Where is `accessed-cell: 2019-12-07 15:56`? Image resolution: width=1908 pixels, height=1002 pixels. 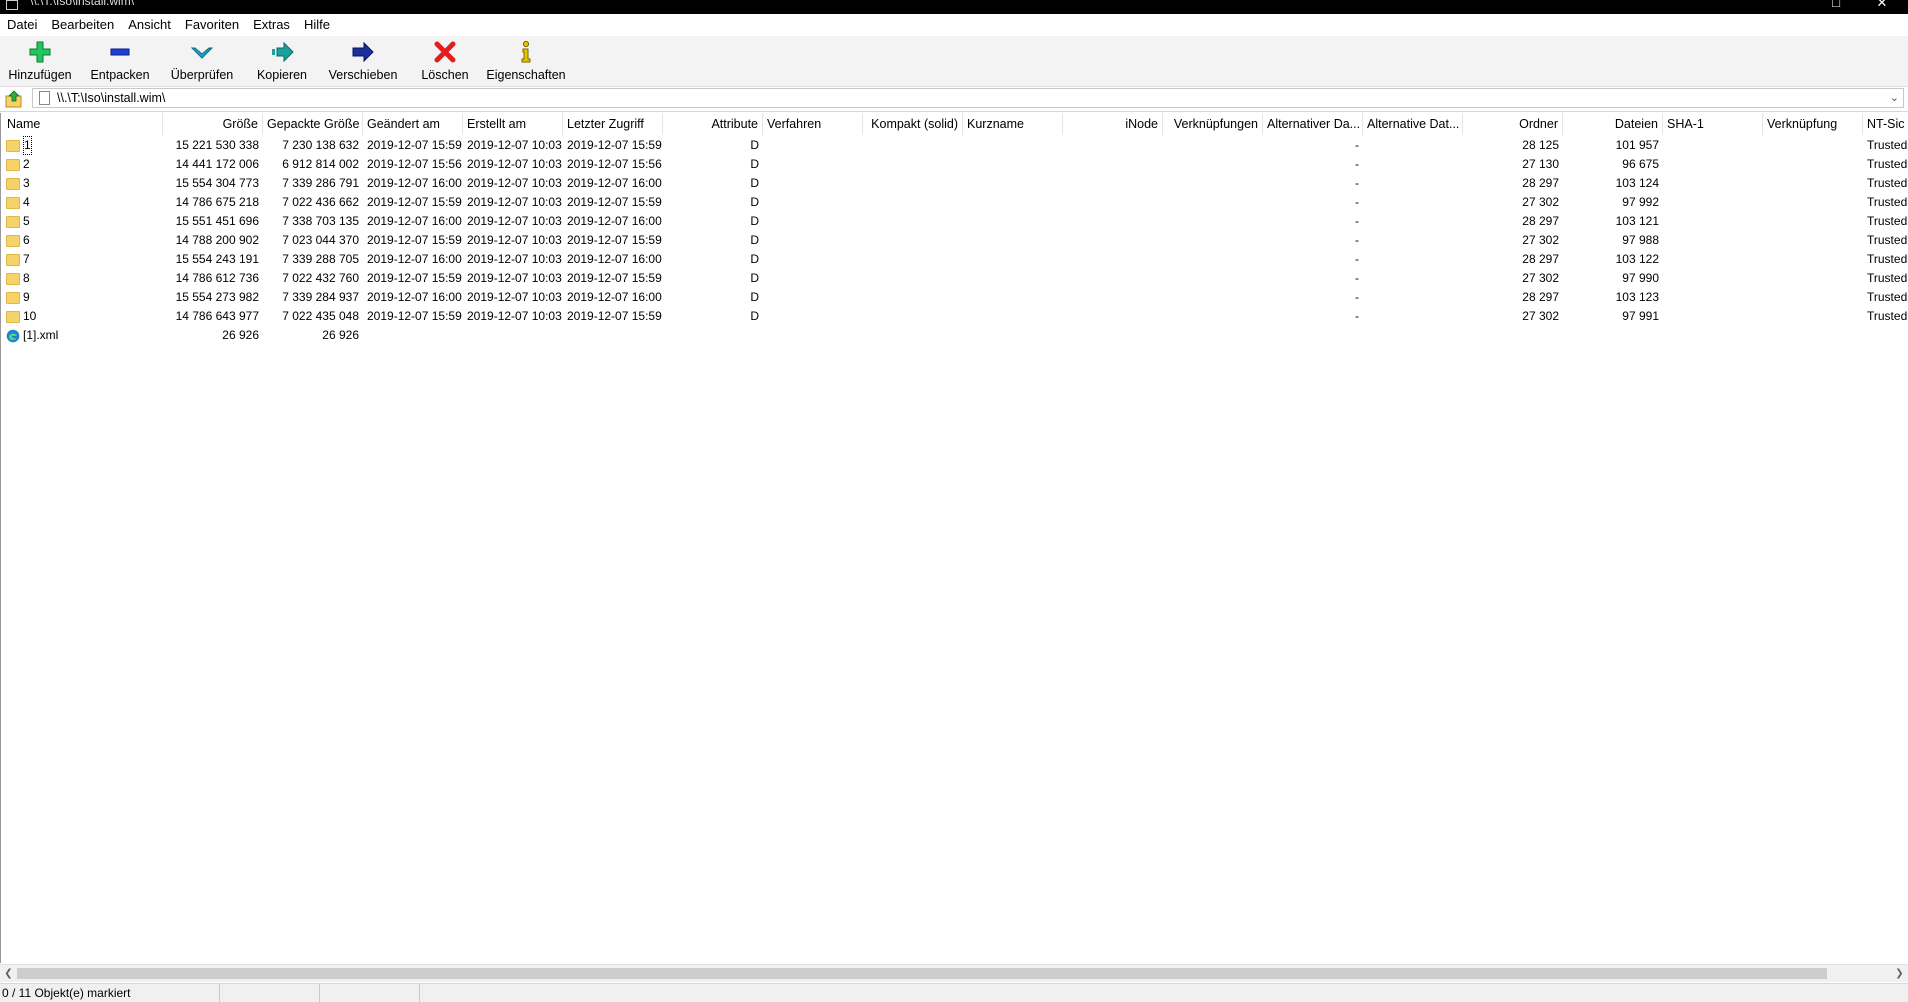
accessed-cell: 2019-12-07 15:56 is located at coordinates (614, 164).